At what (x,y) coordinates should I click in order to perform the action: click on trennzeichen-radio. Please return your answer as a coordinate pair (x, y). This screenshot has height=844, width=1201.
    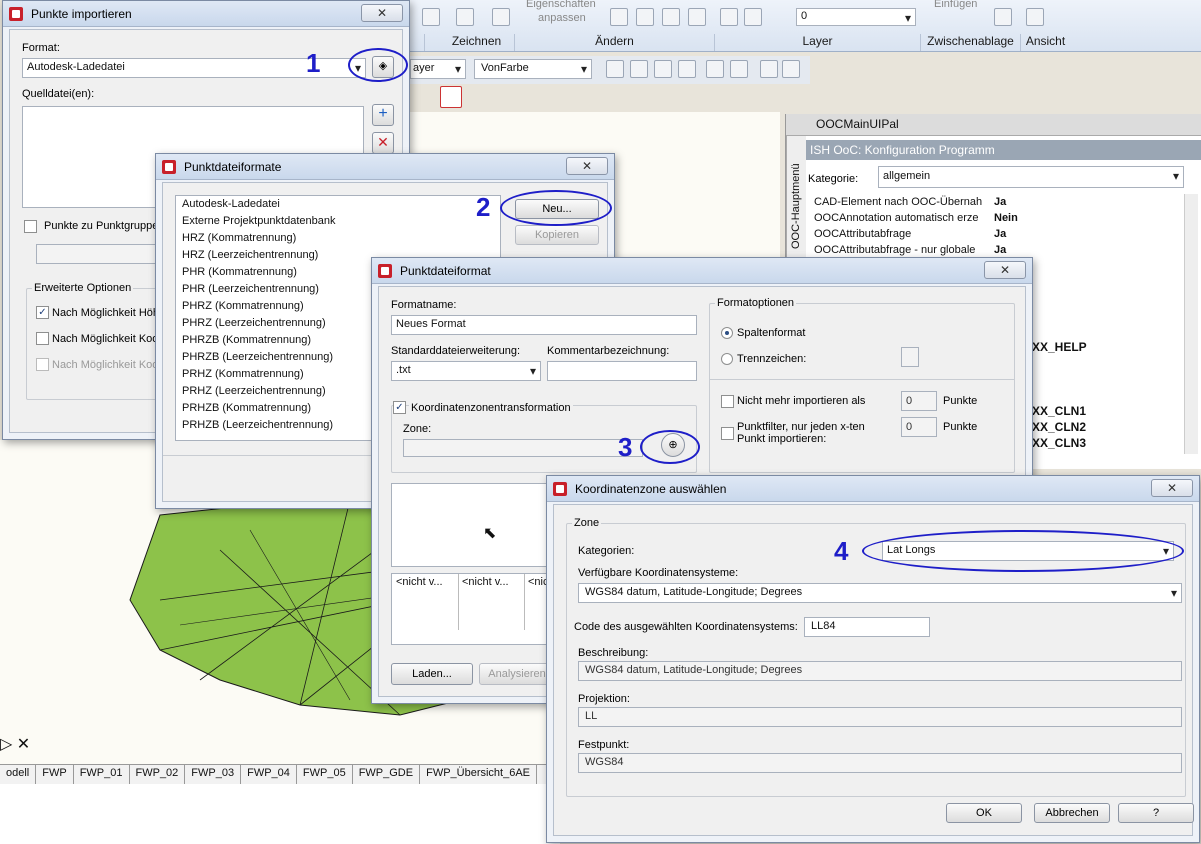
    Looking at the image, I should click on (727, 359).